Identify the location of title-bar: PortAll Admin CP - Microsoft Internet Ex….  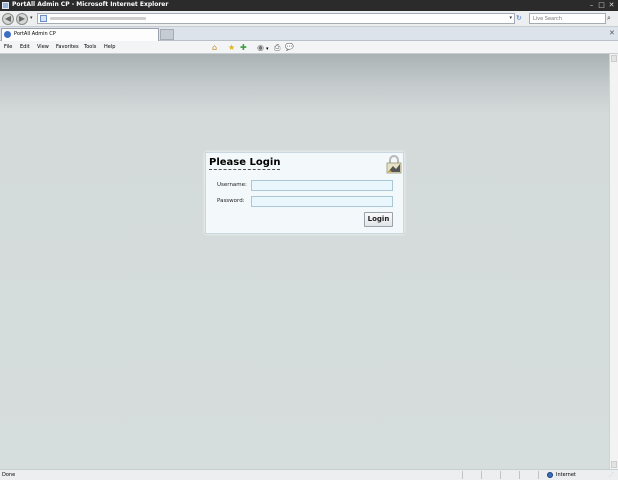
(309, 5).